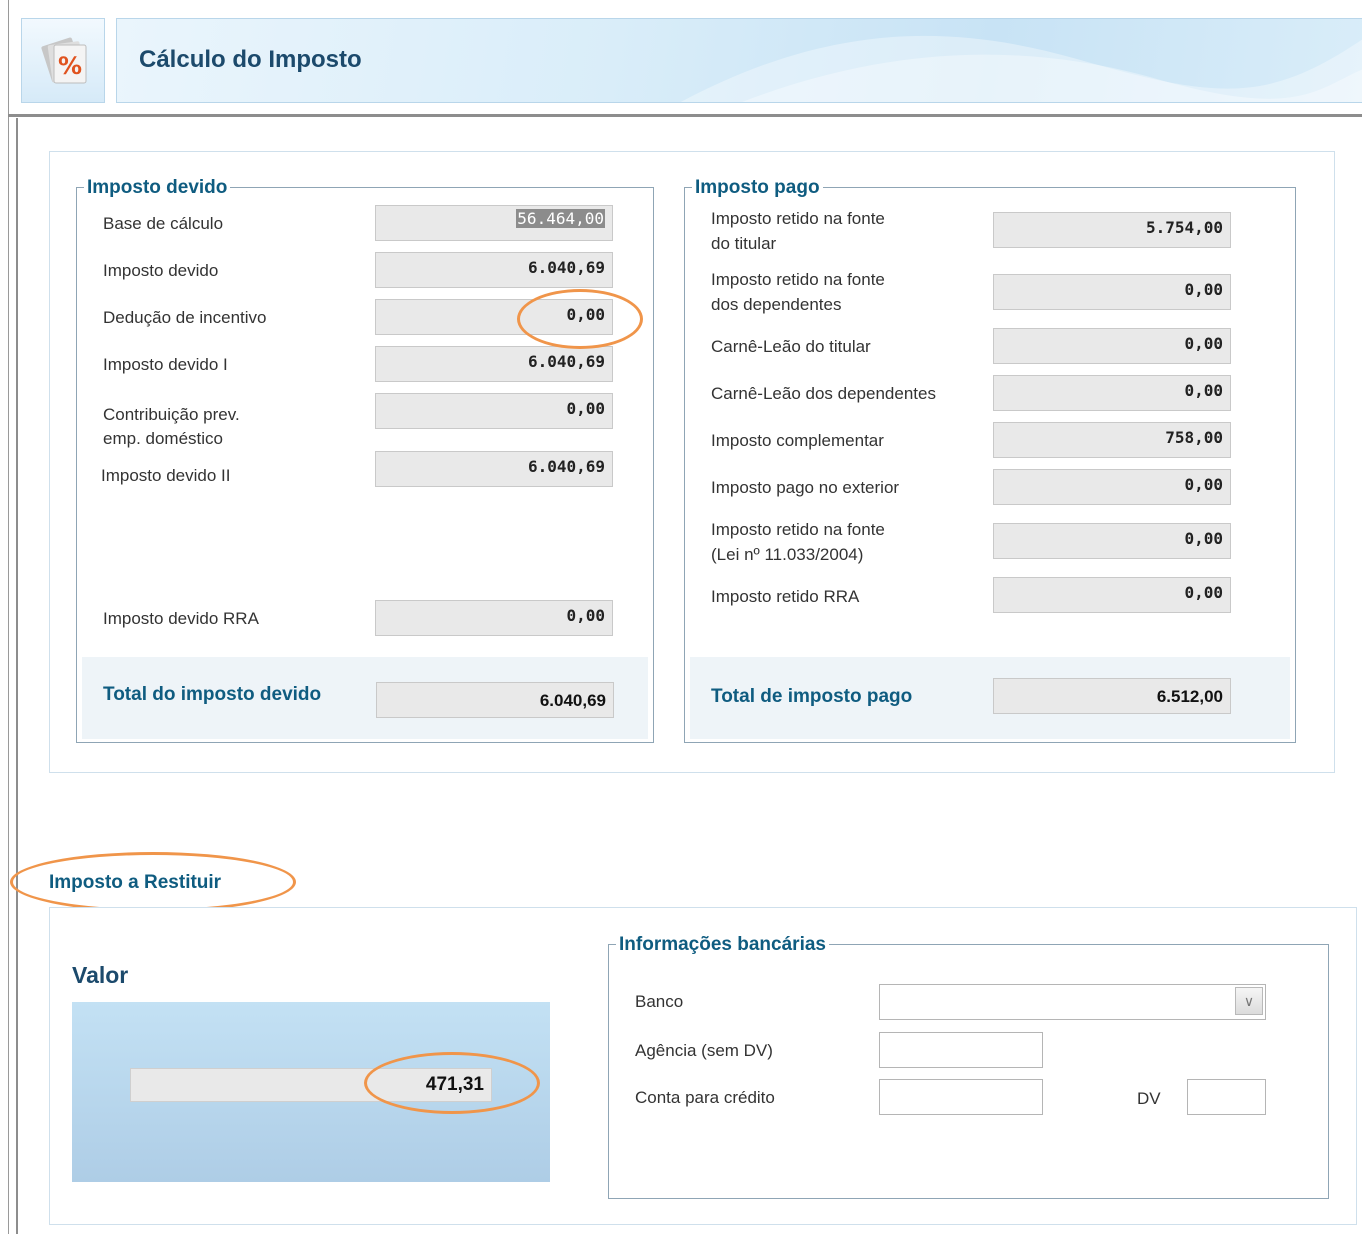 This screenshot has height=1234, width=1362. What do you see at coordinates (1226, 1097) in the screenshot?
I see `dv-input` at bounding box center [1226, 1097].